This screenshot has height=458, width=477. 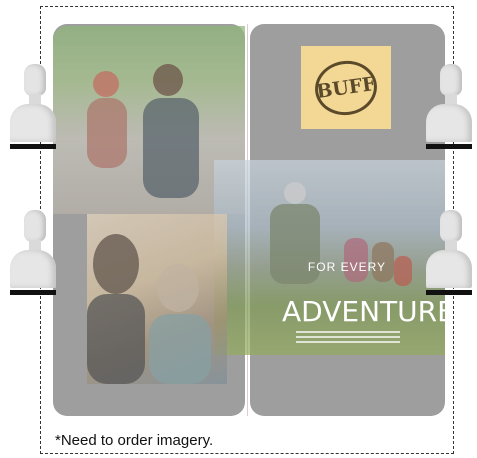 I want to click on mannequin-head-left-bottom, so click(x=33, y=255).